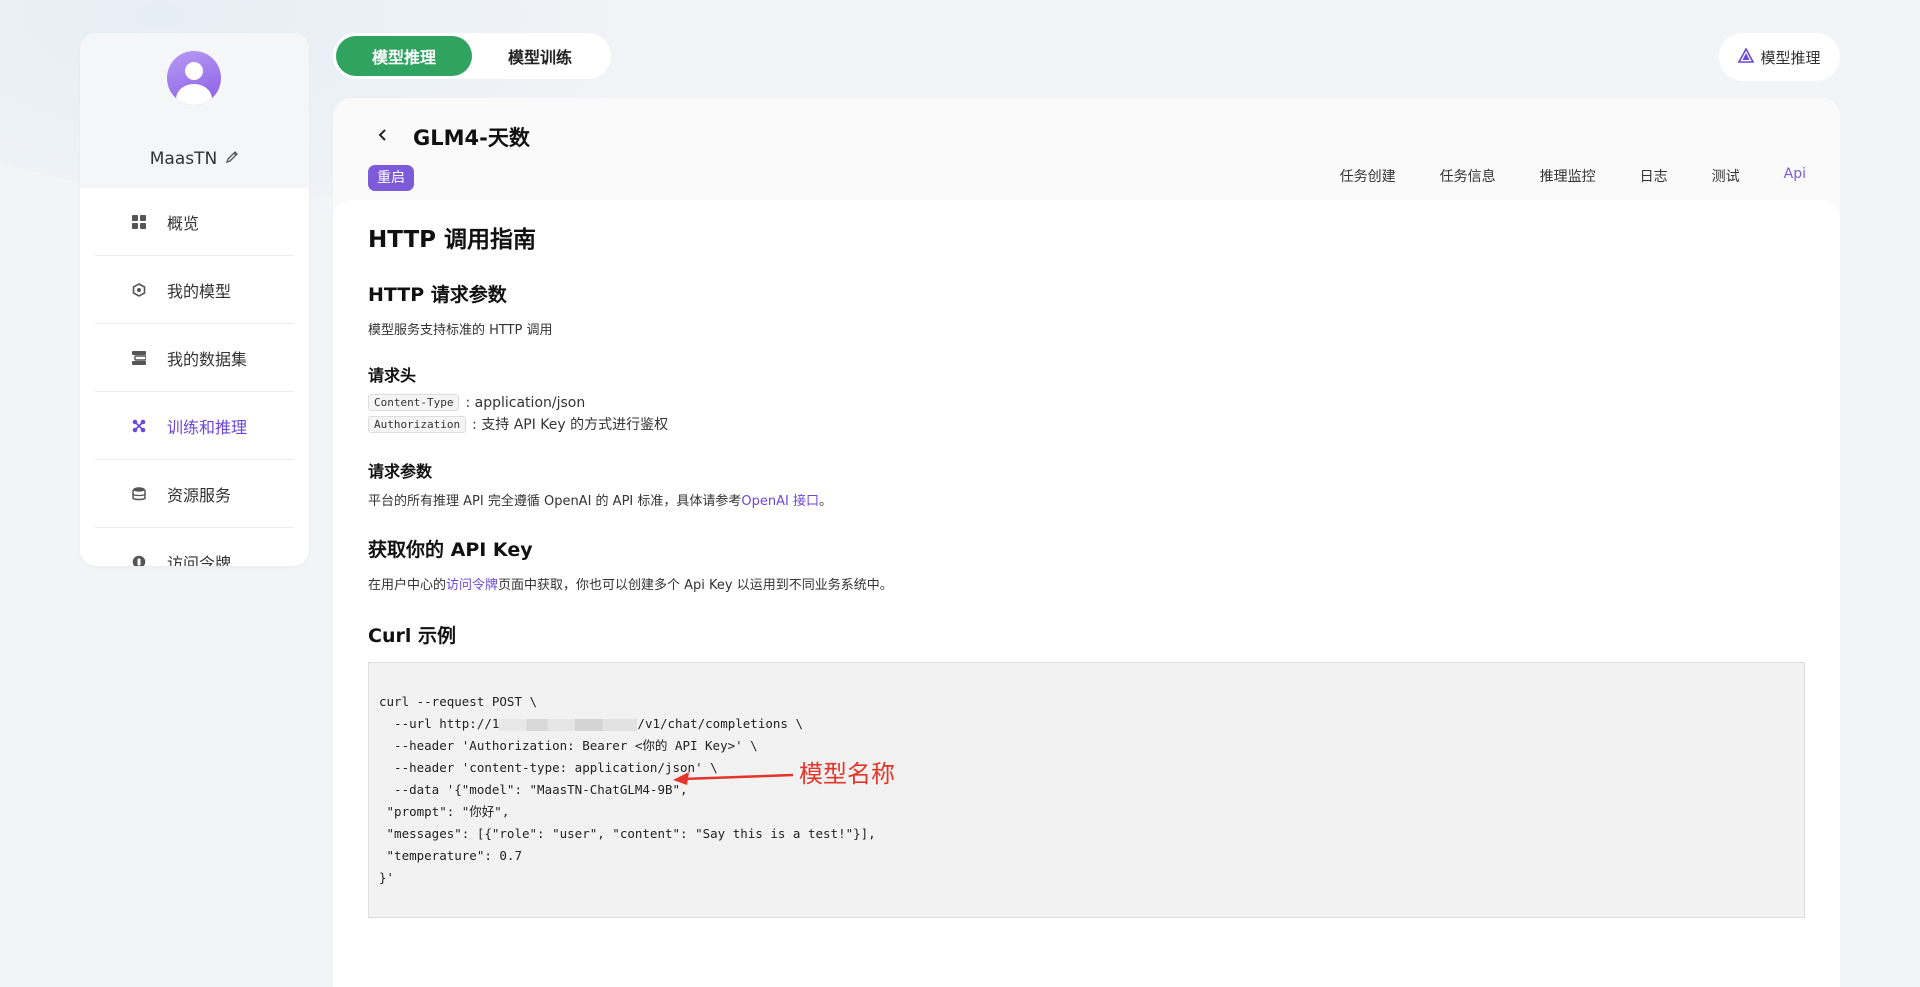 This screenshot has height=987, width=1920. I want to click on tab-task-create: 任务创建, so click(1368, 176).